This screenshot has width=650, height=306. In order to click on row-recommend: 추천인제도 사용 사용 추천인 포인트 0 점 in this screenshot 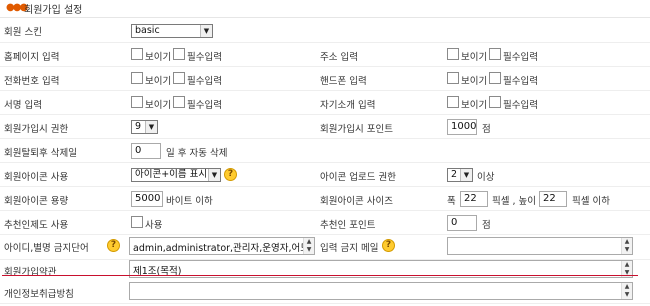, I will do `click(325, 223)`.